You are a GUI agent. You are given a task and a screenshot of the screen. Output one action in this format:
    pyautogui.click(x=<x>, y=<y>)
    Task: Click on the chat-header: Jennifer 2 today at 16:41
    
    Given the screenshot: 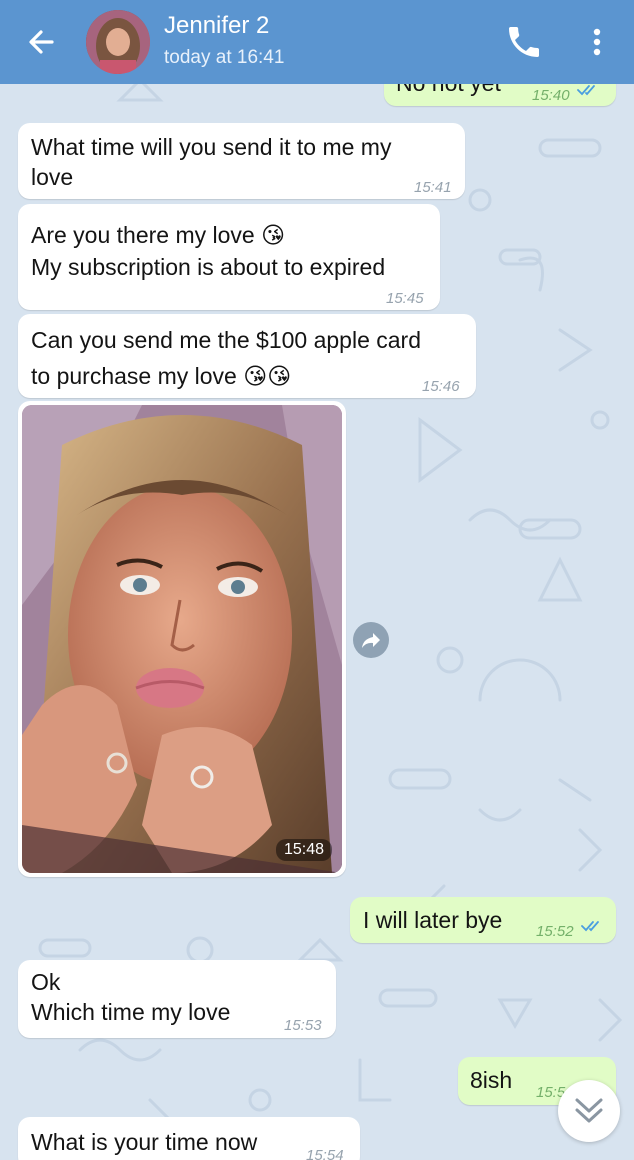 What is the action you would take?
    pyautogui.click(x=317, y=42)
    